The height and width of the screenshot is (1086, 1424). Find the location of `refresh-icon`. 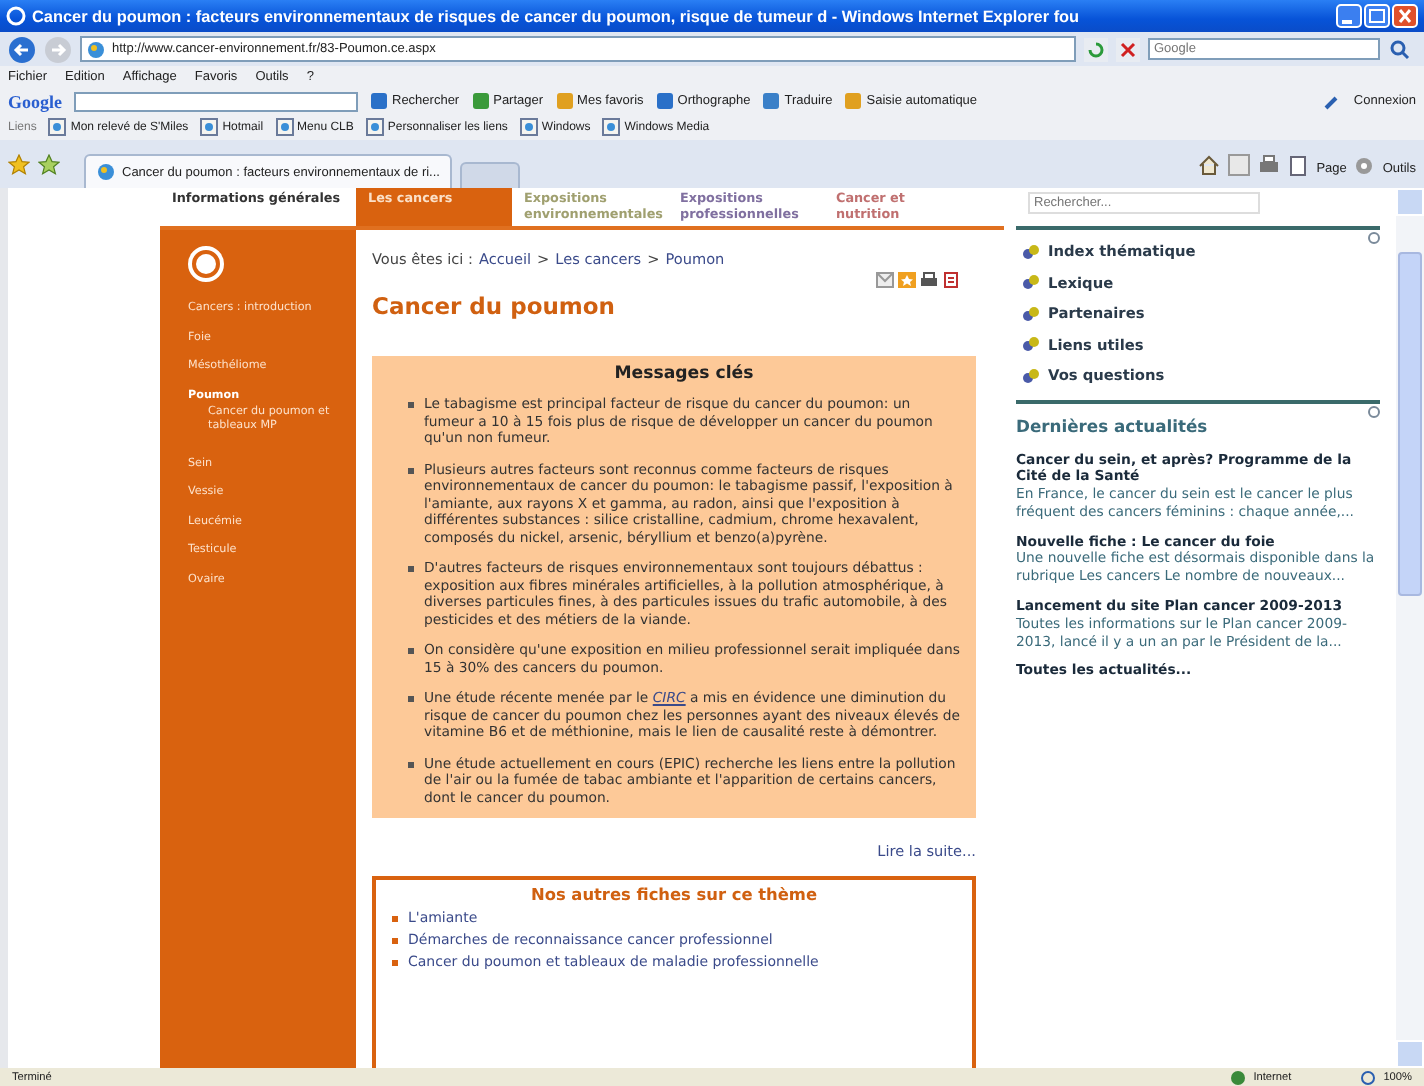

refresh-icon is located at coordinates (1096, 49).